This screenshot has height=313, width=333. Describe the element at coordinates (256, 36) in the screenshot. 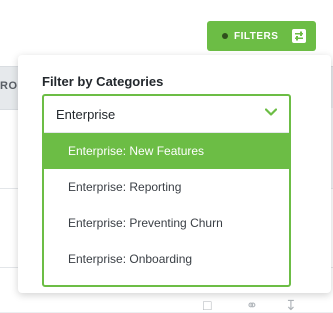

I see `filters-button-label: FILTERS` at that location.